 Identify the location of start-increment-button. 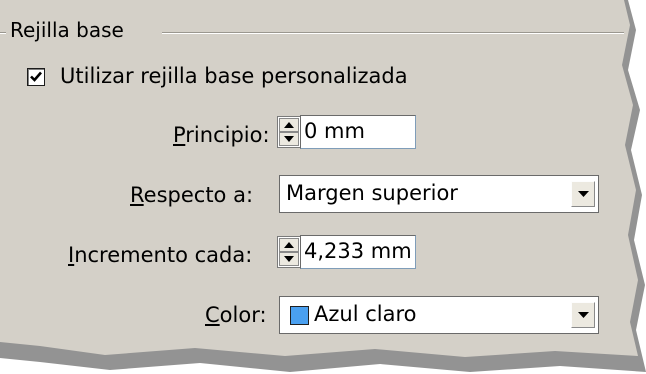
(289, 125).